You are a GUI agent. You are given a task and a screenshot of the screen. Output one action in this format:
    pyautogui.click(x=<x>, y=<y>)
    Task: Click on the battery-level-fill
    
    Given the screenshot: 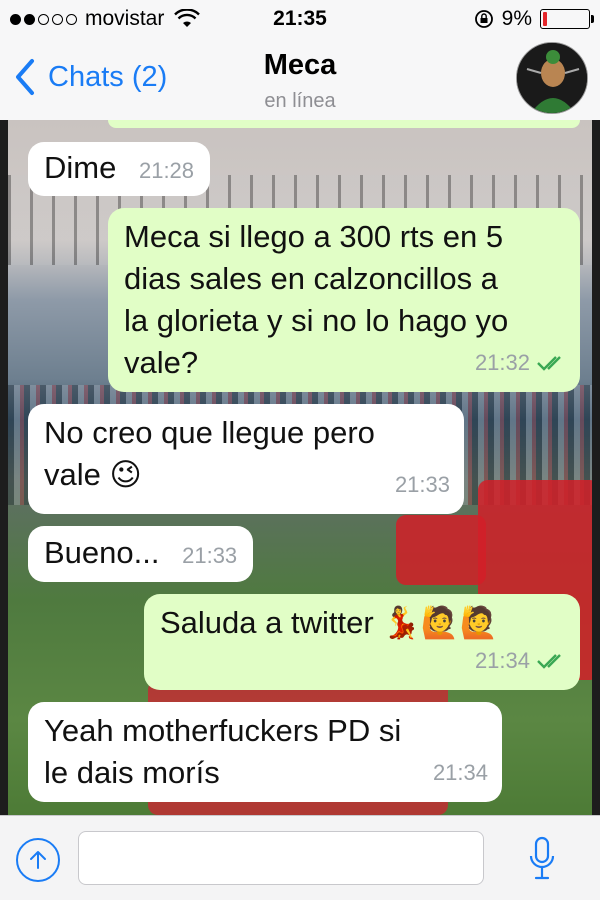 What is the action you would take?
    pyautogui.click(x=545, y=19)
    